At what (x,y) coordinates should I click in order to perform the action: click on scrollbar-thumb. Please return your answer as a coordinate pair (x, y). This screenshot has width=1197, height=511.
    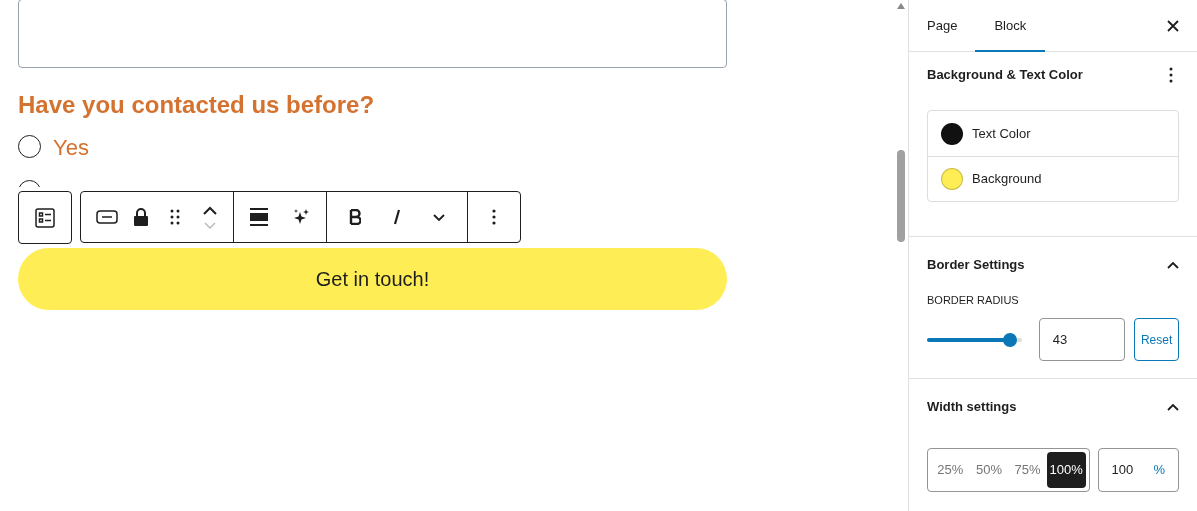
    Looking at the image, I should click on (901, 196).